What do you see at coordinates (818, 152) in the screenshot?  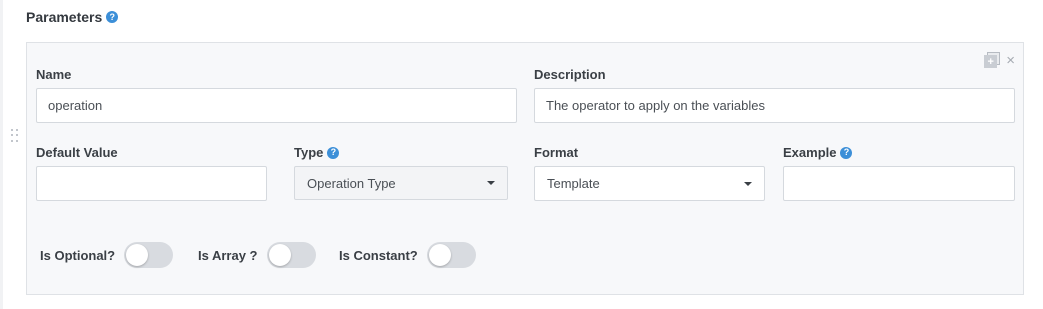 I see `example-label: Example ?` at bounding box center [818, 152].